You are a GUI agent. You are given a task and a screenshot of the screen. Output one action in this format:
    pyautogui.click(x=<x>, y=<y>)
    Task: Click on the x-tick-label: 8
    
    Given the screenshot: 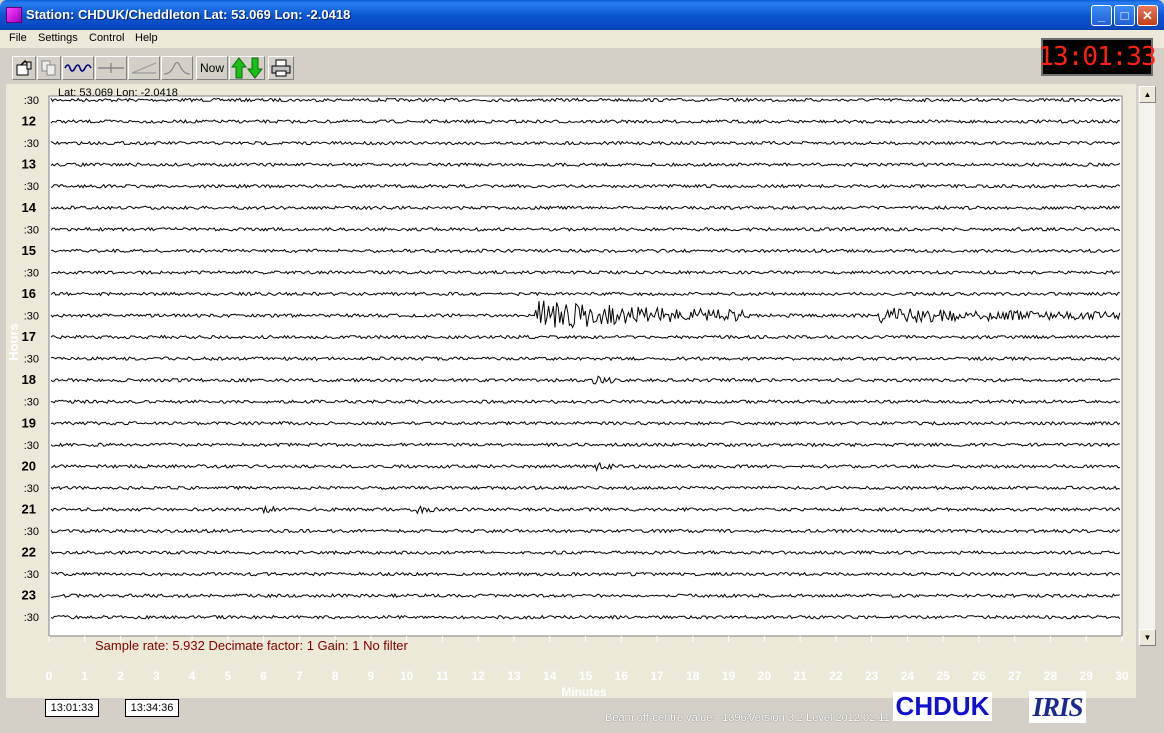 What is the action you would take?
    pyautogui.click(x=335, y=676)
    